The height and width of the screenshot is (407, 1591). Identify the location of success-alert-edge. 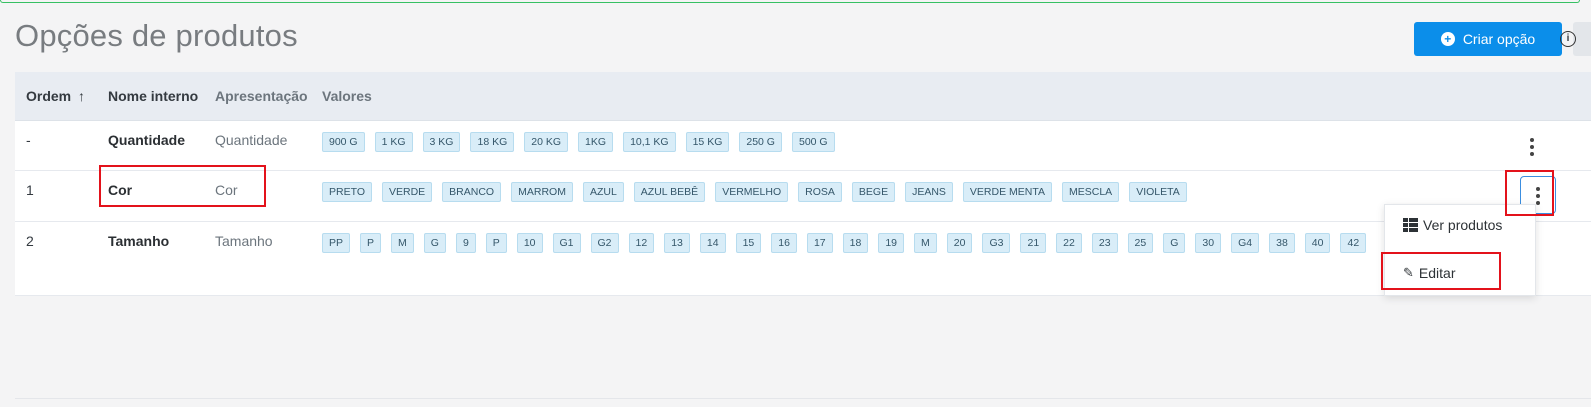
(790, 1).